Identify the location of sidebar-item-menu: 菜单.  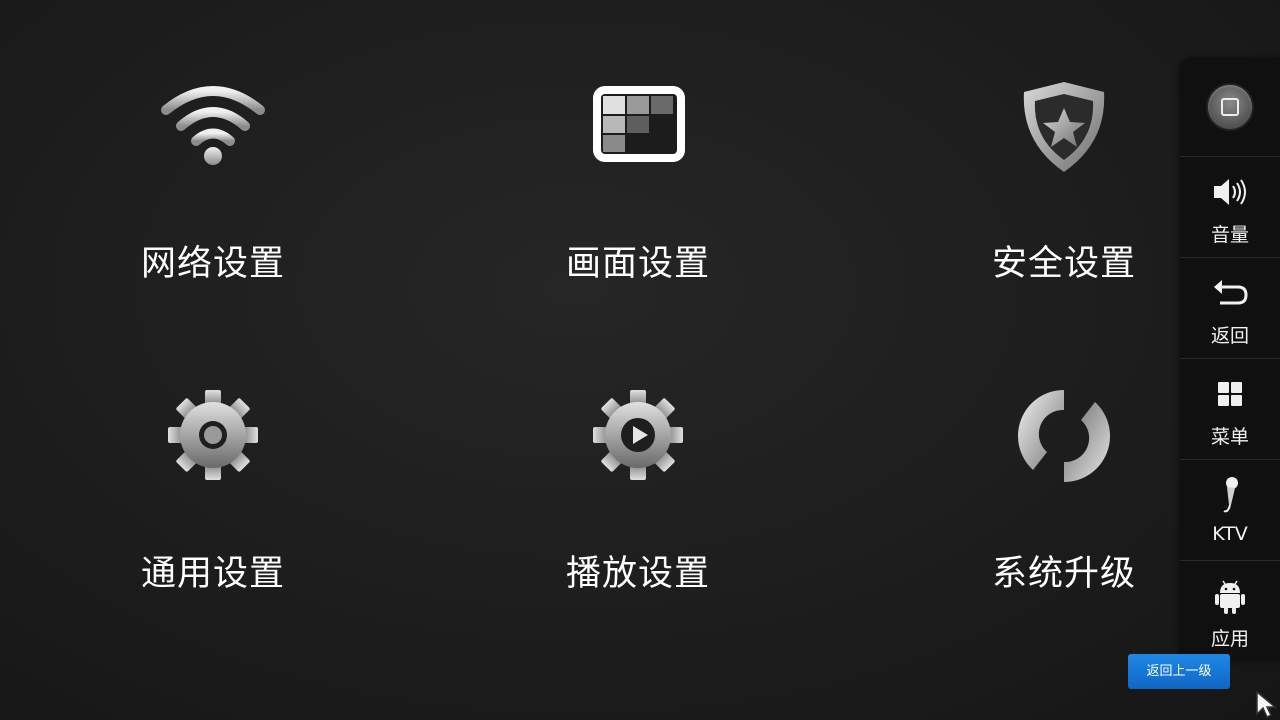
(1230, 410).